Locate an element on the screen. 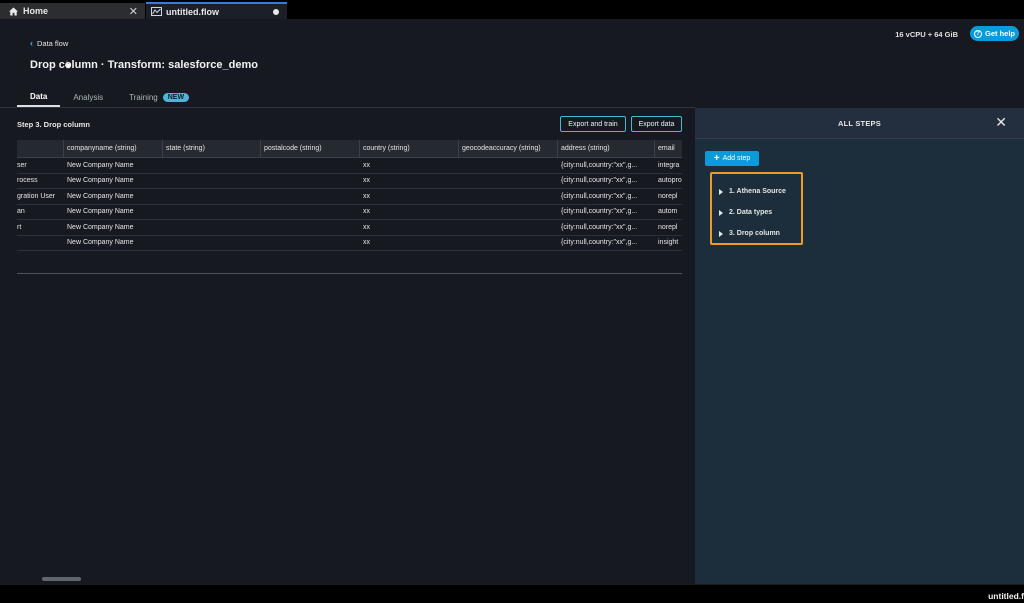 The height and width of the screenshot is (603, 1024). home-icon is located at coordinates (13, 11).